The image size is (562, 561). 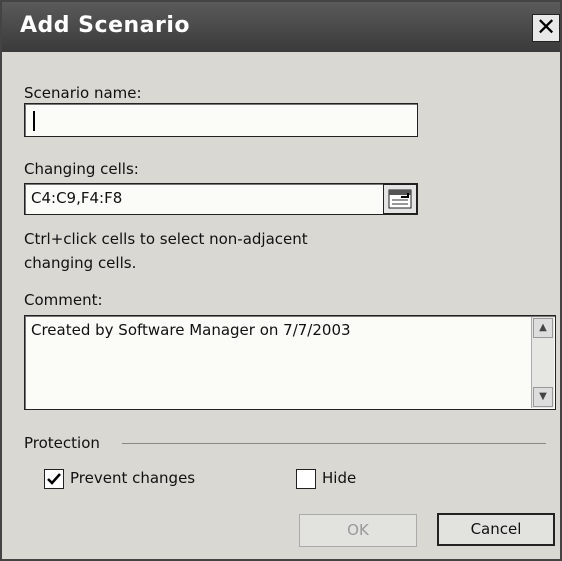 I want to click on chevron-down-icon: ▼, so click(x=543, y=396).